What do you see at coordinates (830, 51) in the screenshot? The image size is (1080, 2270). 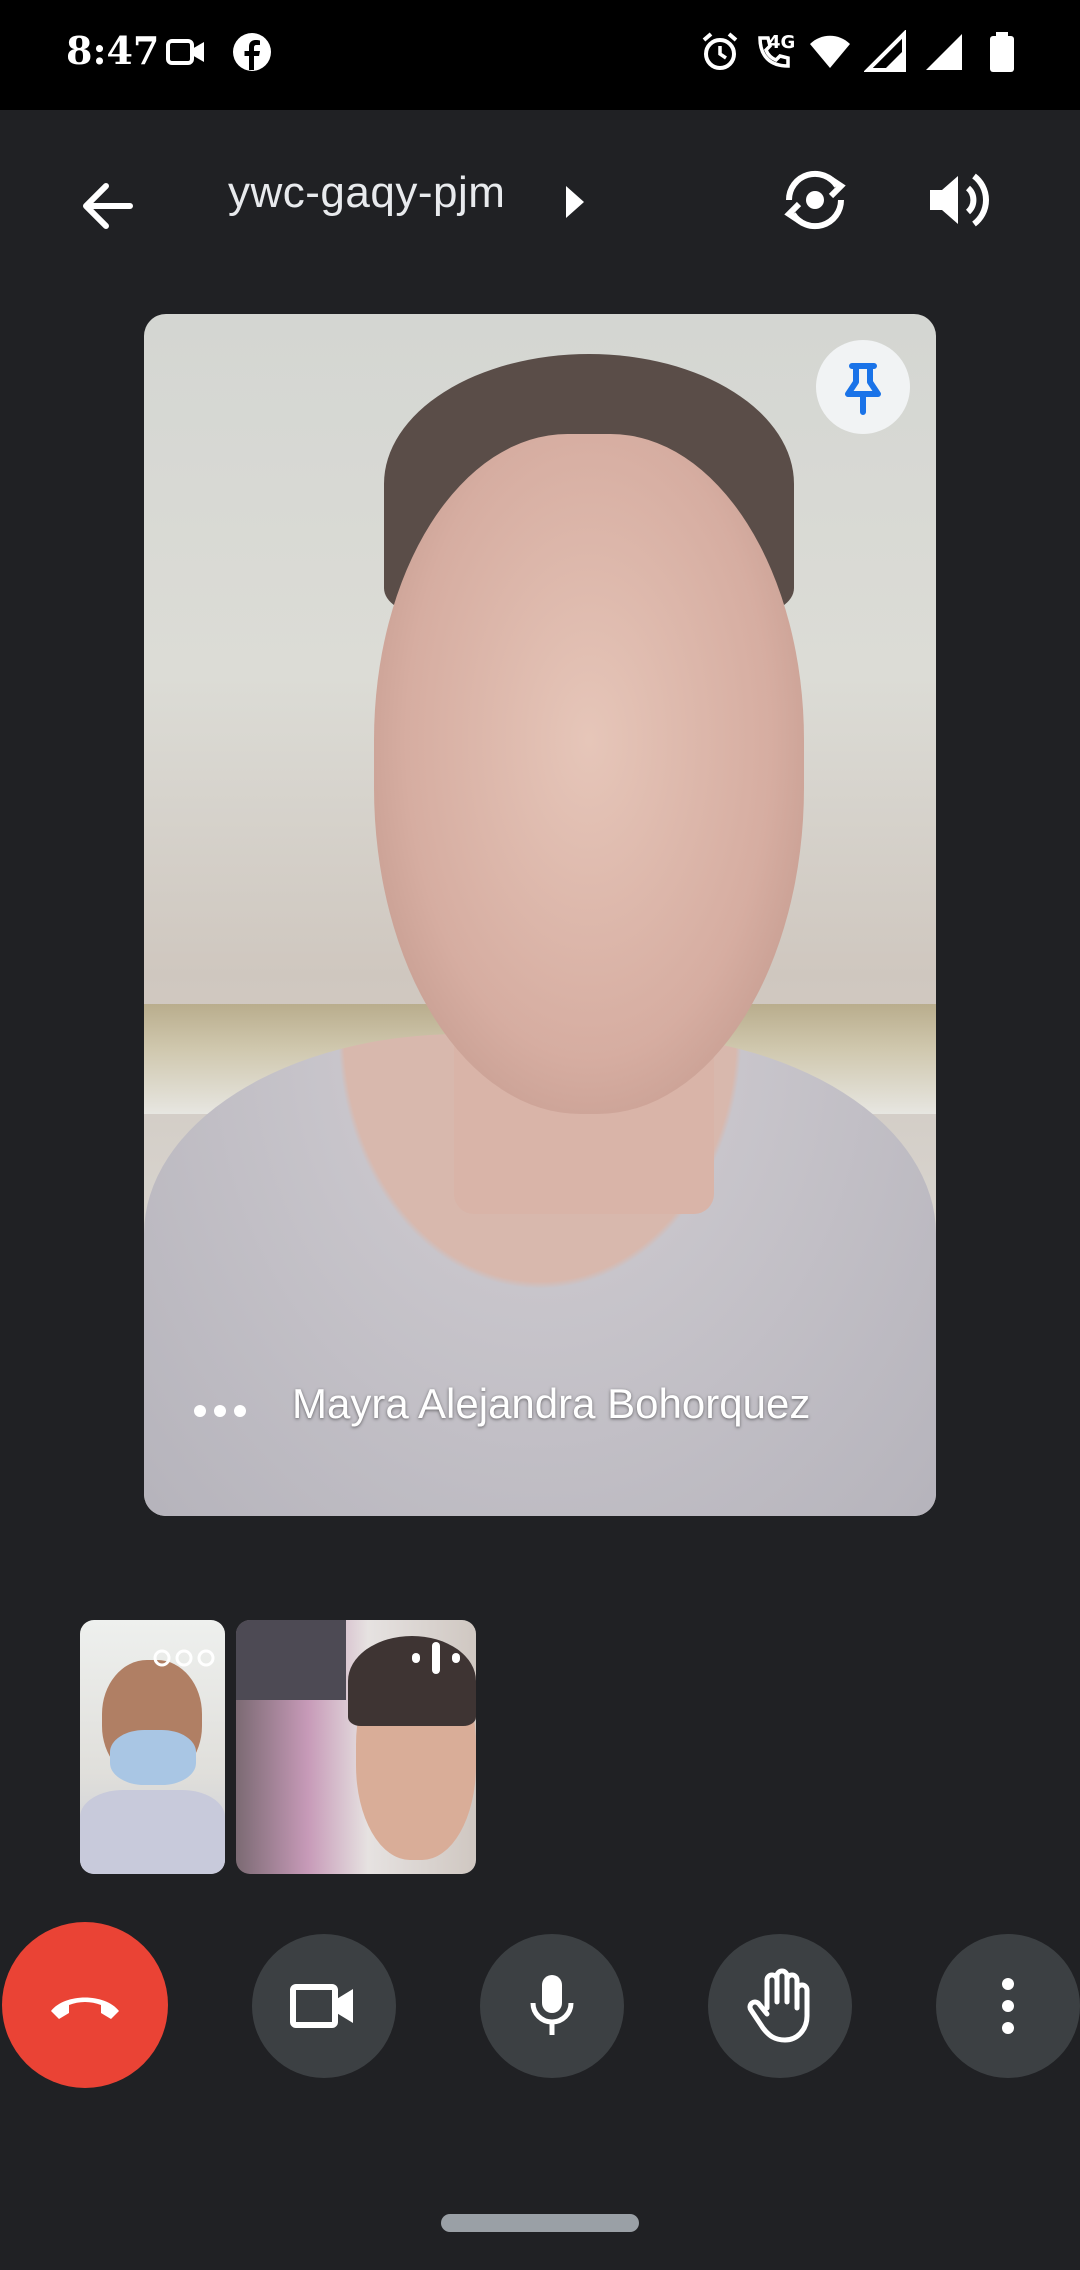 I see `wifi-icon` at bounding box center [830, 51].